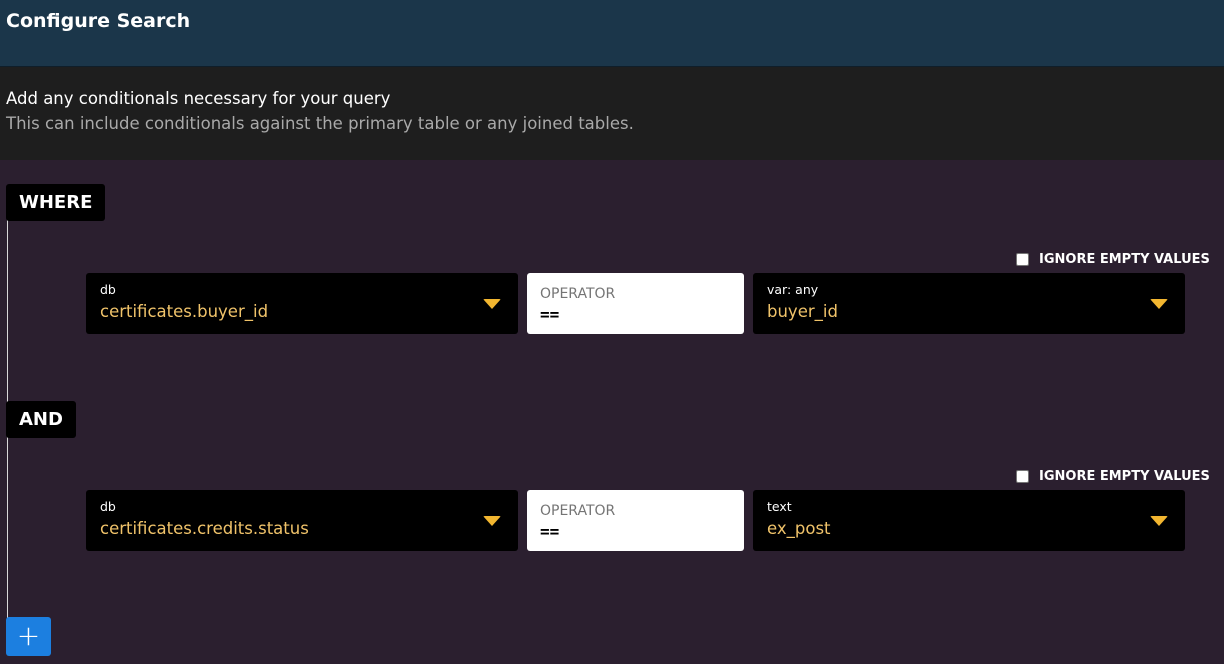 The image size is (1224, 664). What do you see at coordinates (204, 528) in the screenshot?
I see `left-field-value: certificates.credits.status` at bounding box center [204, 528].